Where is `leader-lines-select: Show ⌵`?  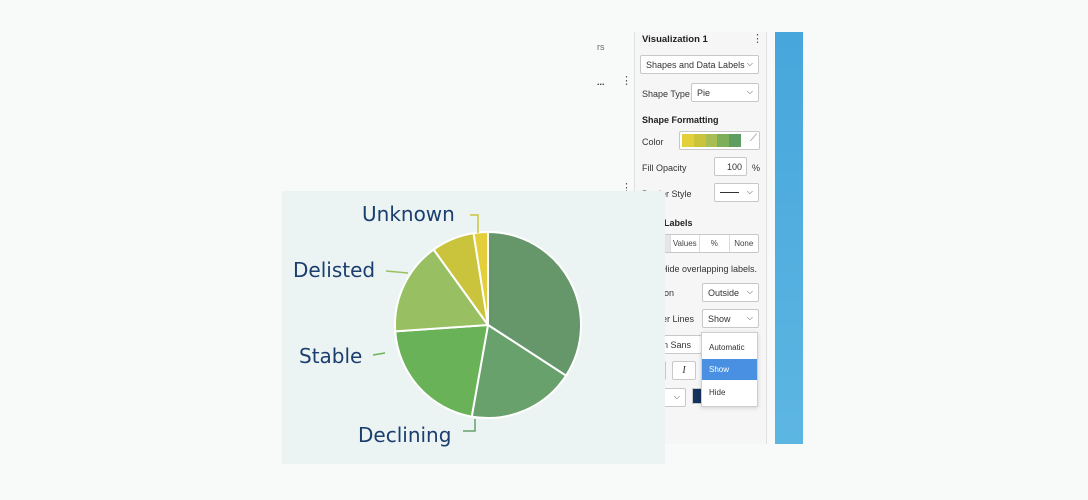
leader-lines-select: Show ⌵ is located at coordinates (730, 318).